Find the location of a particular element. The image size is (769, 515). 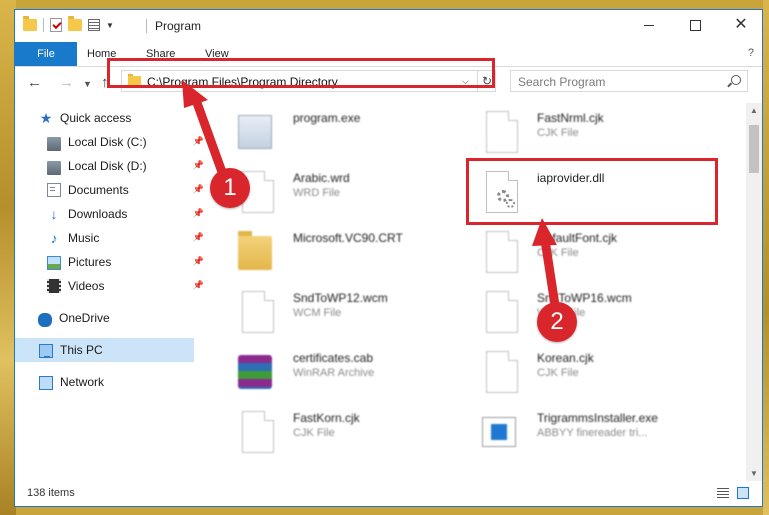

maximize-button is located at coordinates (695, 25).